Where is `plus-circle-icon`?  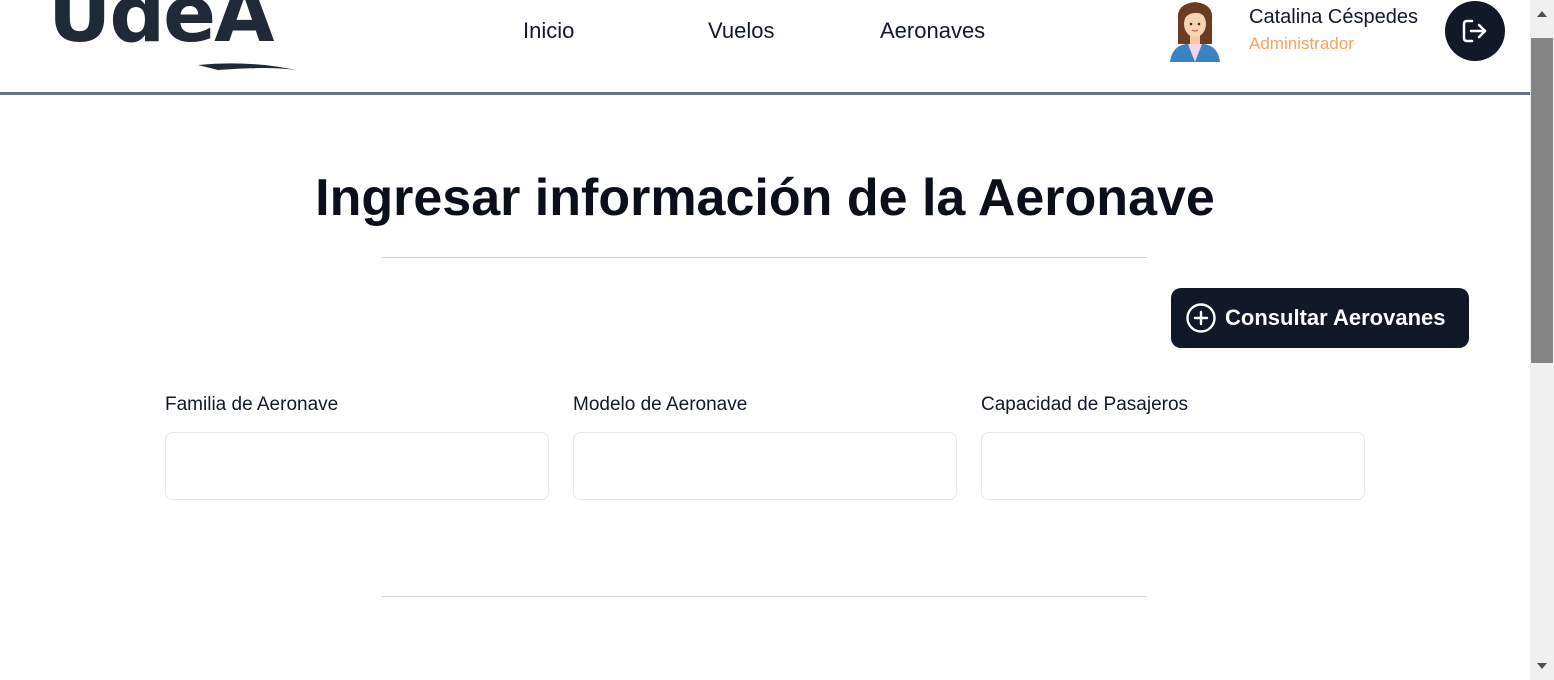
plus-circle-icon is located at coordinates (1201, 318).